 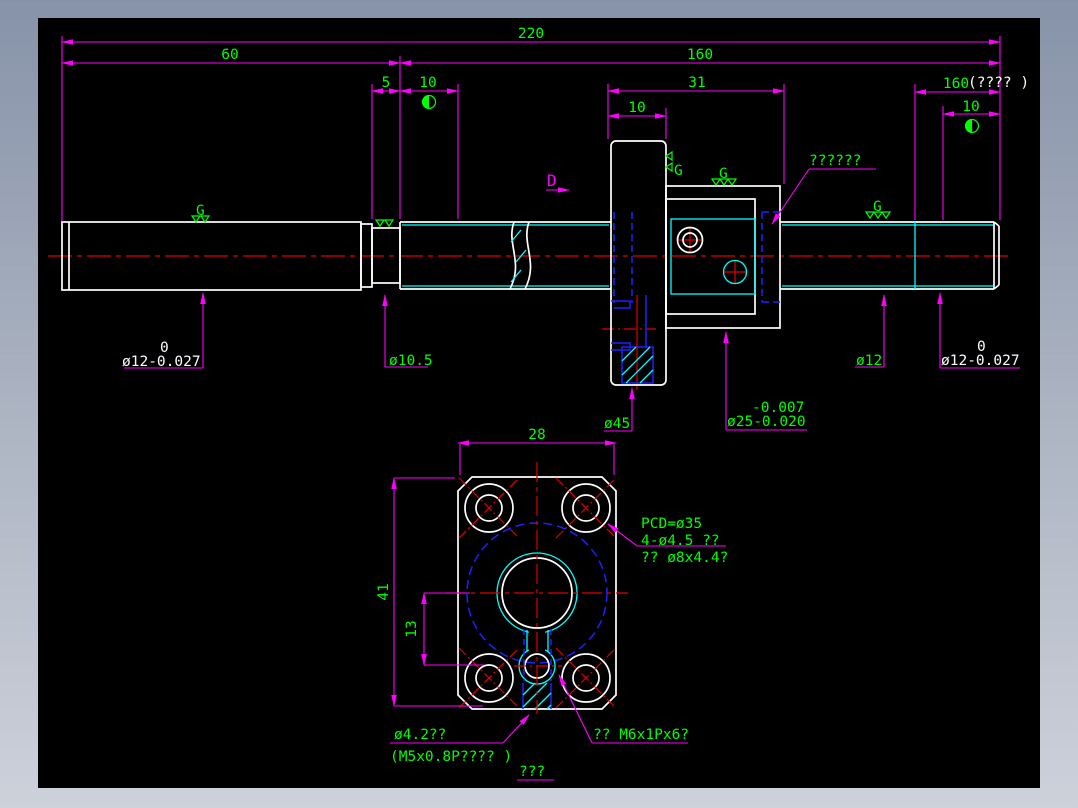 What do you see at coordinates (537, 588) in the screenshot?
I see `flange-front-view` at bounding box center [537, 588].